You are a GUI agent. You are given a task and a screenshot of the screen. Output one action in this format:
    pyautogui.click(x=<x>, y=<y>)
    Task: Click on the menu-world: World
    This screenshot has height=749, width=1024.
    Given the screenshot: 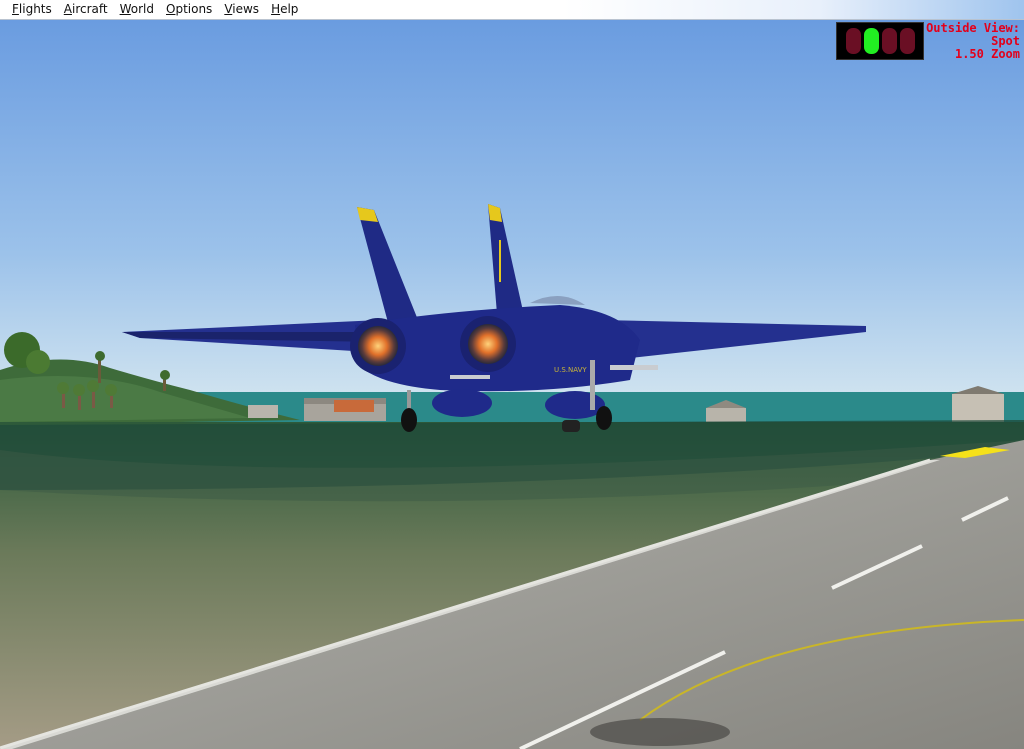 What is the action you would take?
    pyautogui.click(x=137, y=9)
    